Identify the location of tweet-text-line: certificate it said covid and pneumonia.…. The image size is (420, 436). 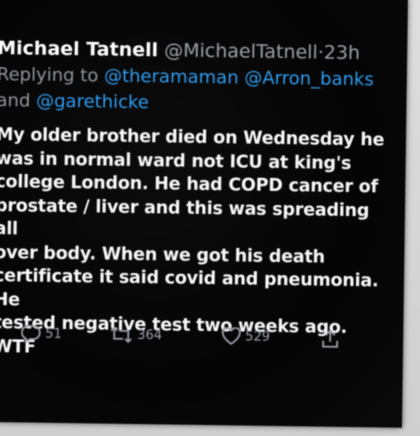
(189, 288).